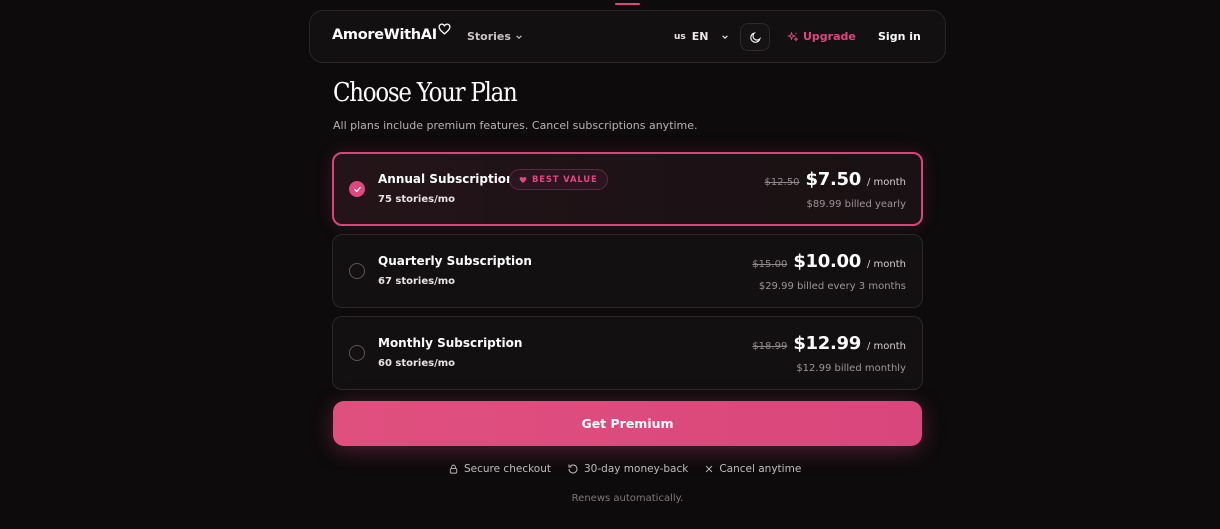  I want to click on heart-icon, so click(523, 179).